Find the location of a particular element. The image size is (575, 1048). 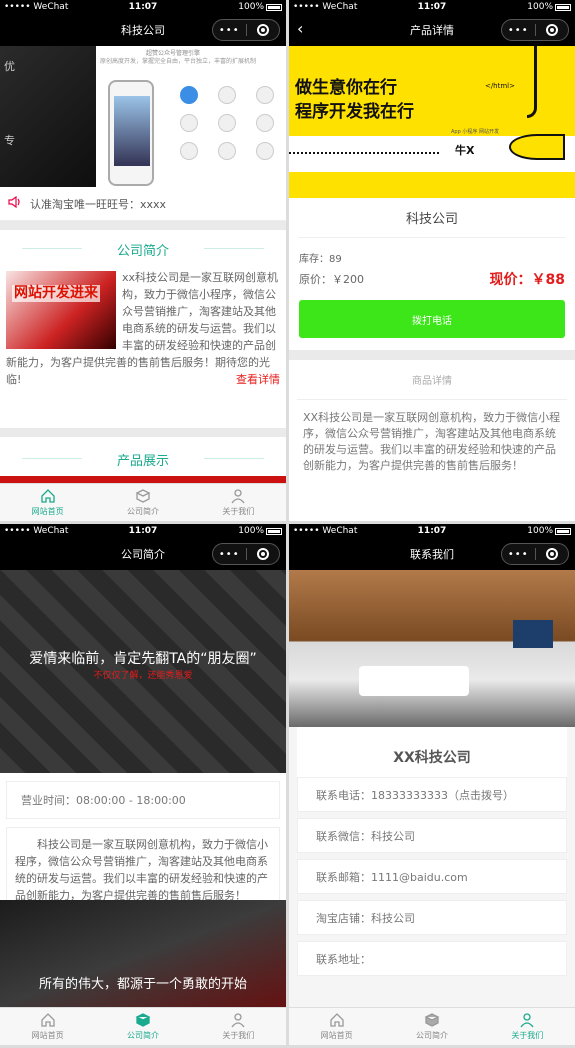

price-row: 原价：￥200 现价：￥88 is located at coordinates (432, 279).